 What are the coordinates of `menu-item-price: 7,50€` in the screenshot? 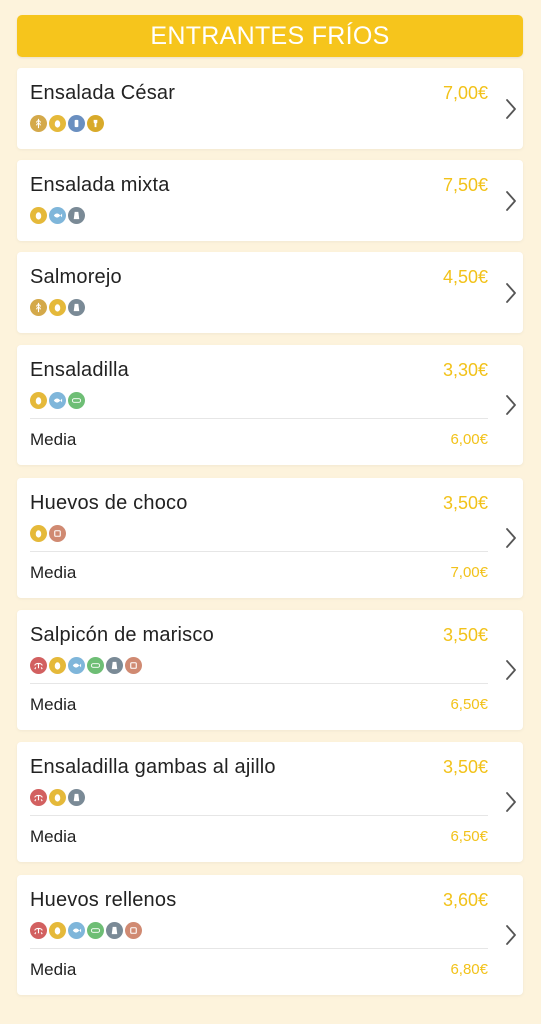 It's located at (465, 185).